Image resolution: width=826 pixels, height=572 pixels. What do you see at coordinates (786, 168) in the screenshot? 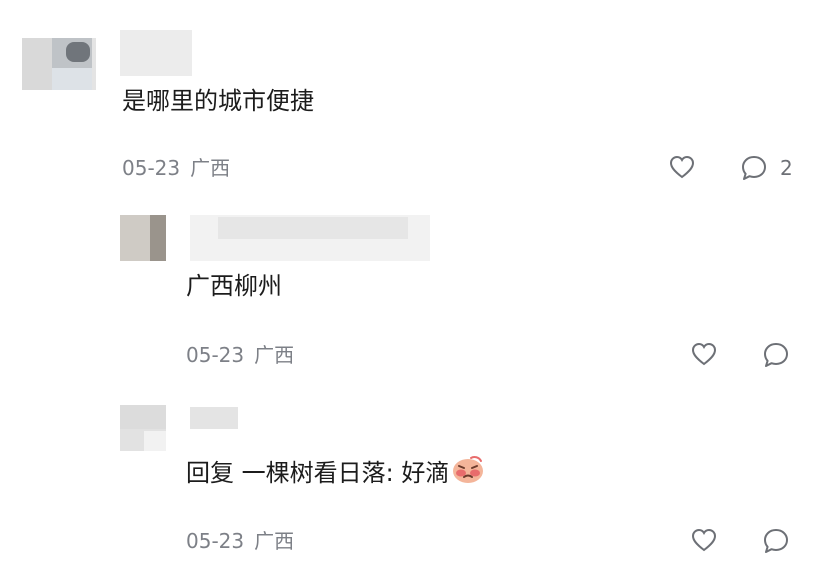
I see `reply-count: 2` at bounding box center [786, 168].